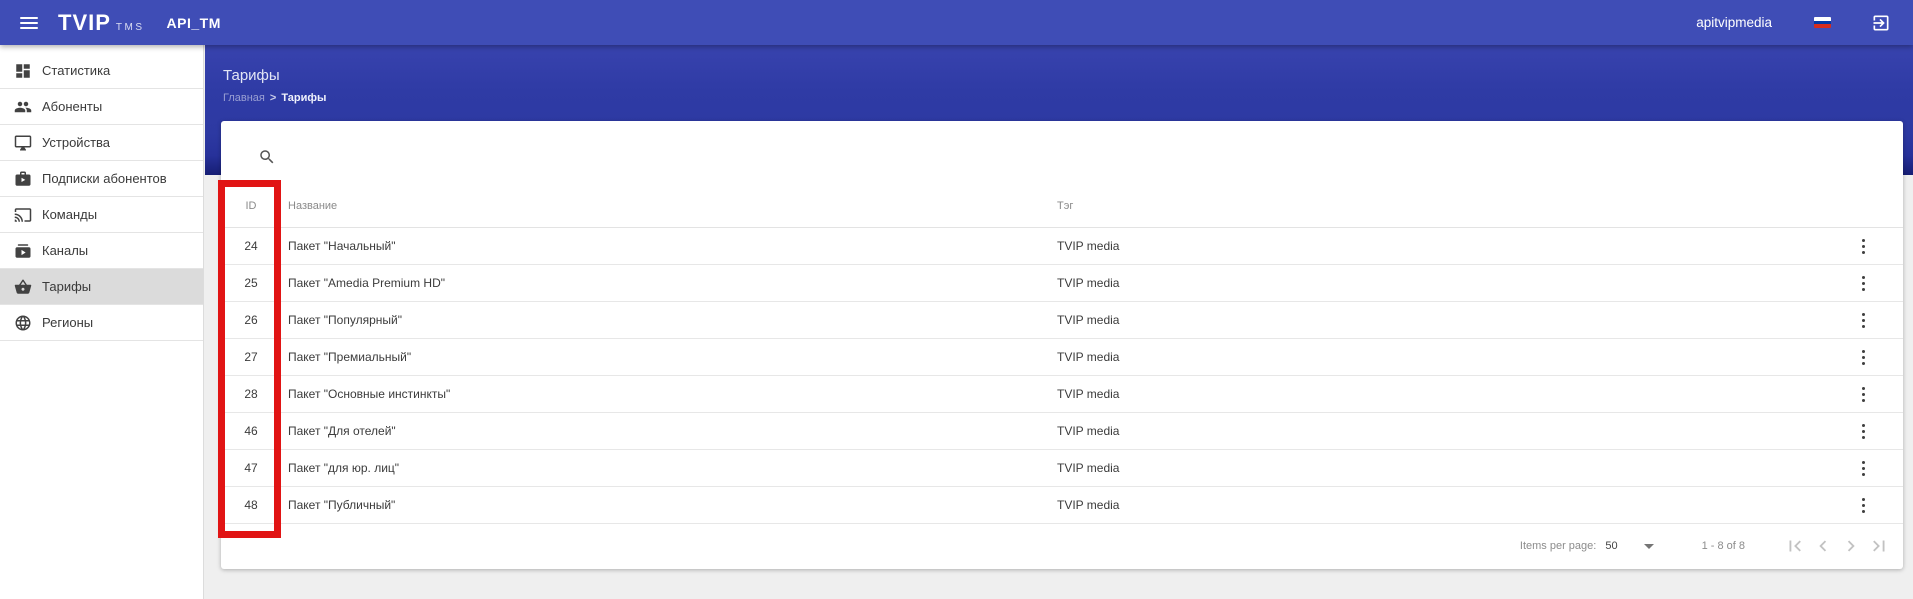 This screenshot has width=1913, height=599. Describe the element at coordinates (1734, 22) in the screenshot. I see `username-menu: apitvipmedia` at that location.